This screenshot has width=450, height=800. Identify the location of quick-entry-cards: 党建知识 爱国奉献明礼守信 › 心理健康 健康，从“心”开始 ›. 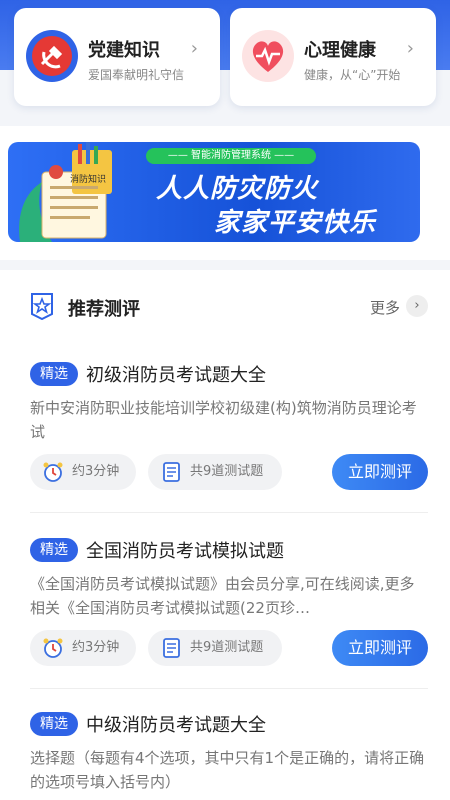
(225, 57).